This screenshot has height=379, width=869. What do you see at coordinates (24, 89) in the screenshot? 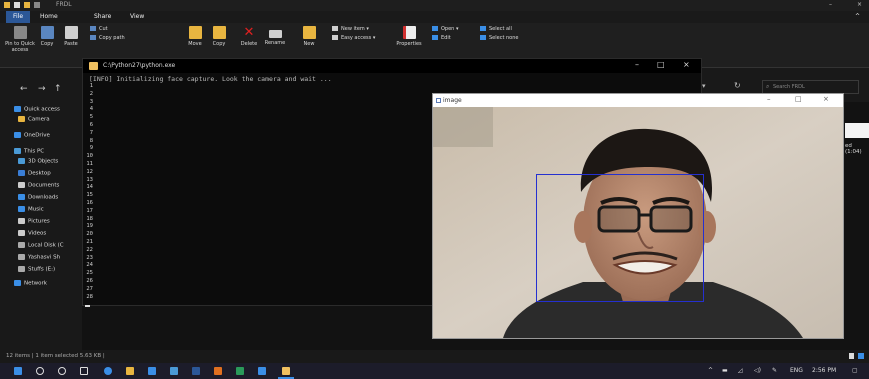
I see `back-arrow-icon: ←` at bounding box center [24, 89].